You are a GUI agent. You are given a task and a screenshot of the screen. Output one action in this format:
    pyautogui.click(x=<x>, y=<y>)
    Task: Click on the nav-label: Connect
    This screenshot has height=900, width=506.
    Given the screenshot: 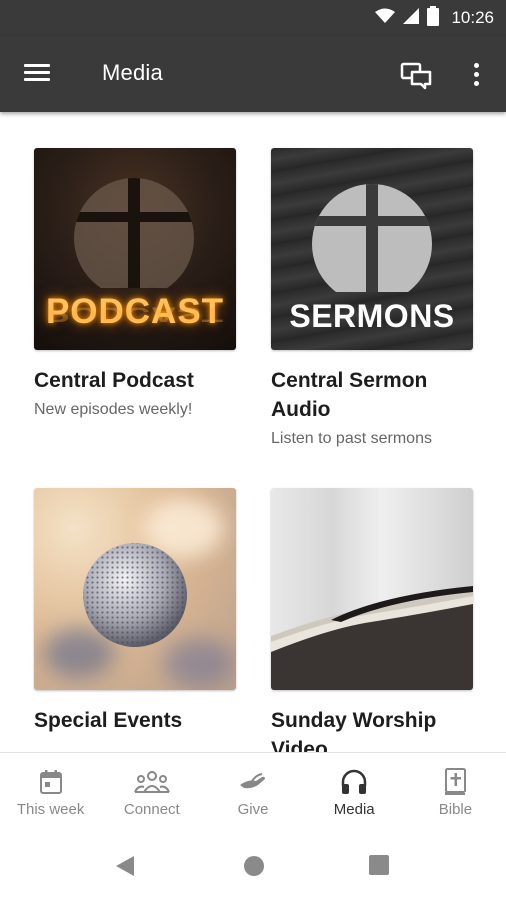 What is the action you would take?
    pyautogui.click(x=151, y=809)
    